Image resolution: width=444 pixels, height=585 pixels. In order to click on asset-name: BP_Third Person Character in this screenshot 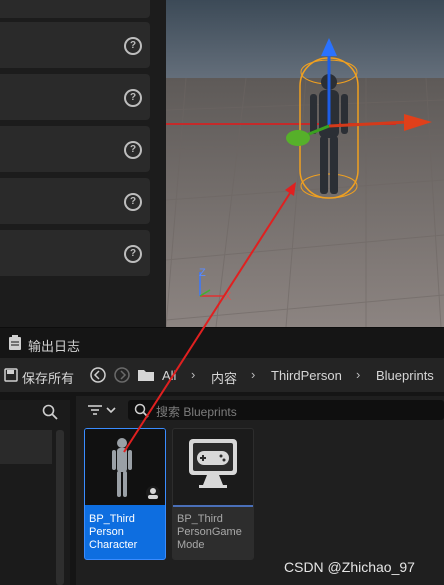, I will do `click(113, 532)`.